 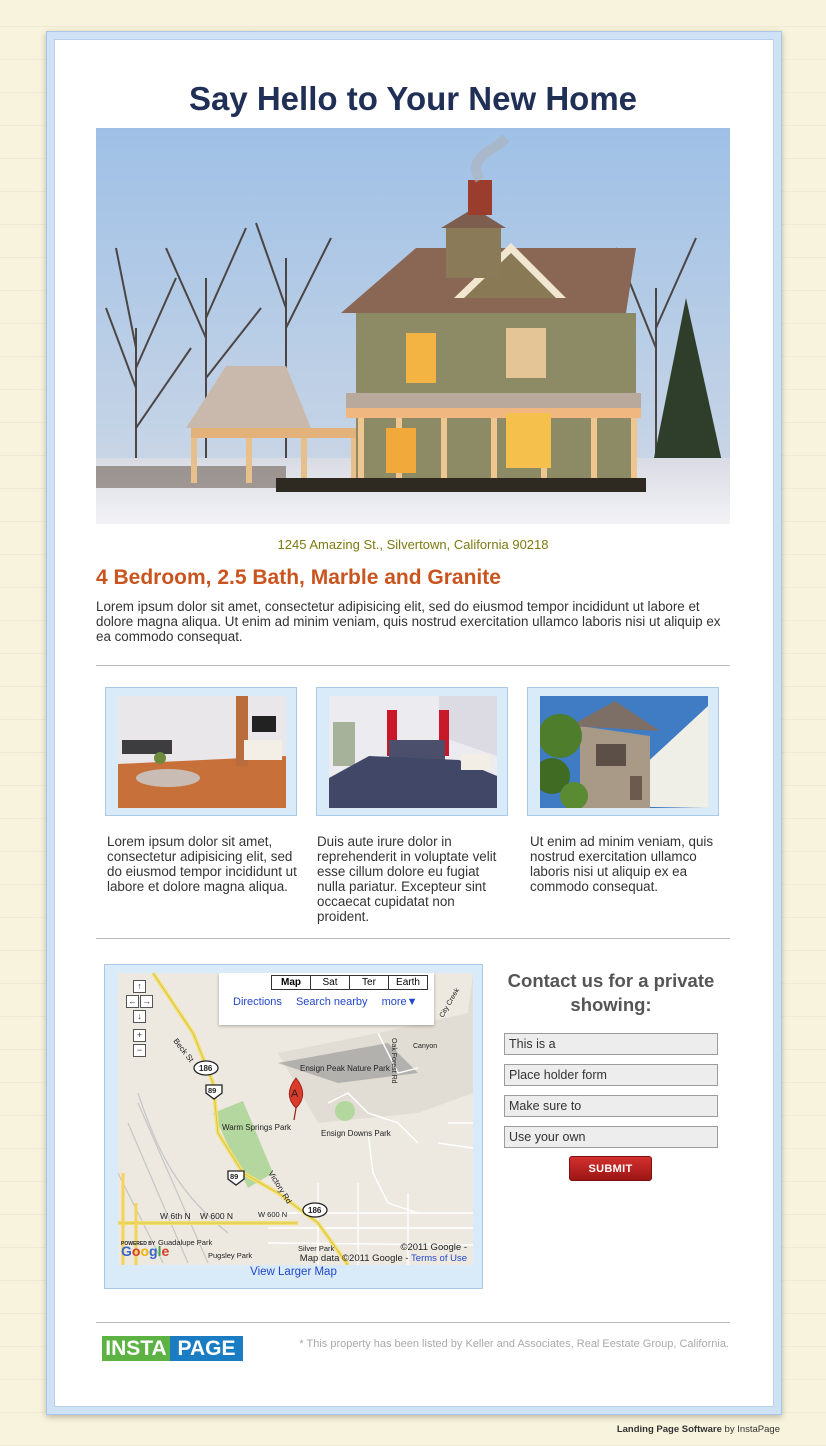 What do you see at coordinates (291, 982) in the screenshot?
I see `map-tab-map: Map` at bounding box center [291, 982].